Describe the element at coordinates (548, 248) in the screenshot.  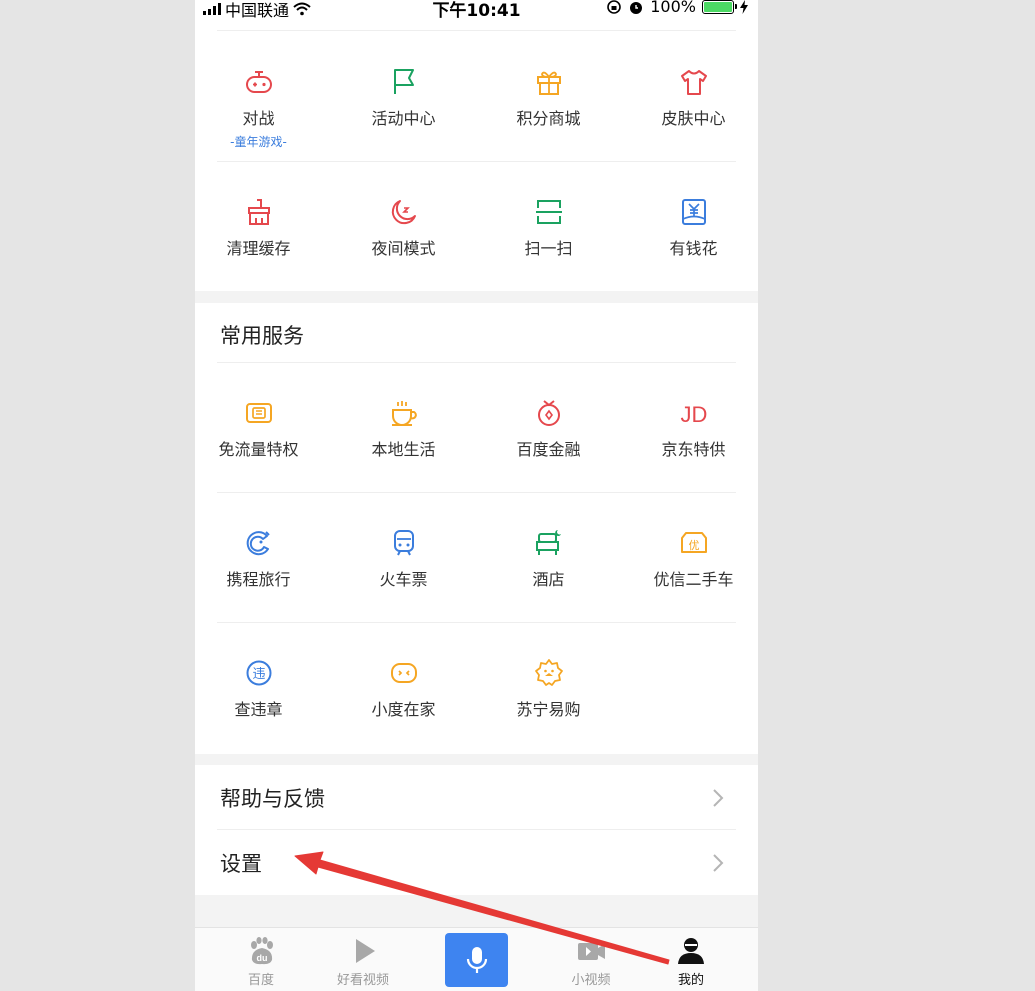
I see `tool-label: 扫一扫` at that location.